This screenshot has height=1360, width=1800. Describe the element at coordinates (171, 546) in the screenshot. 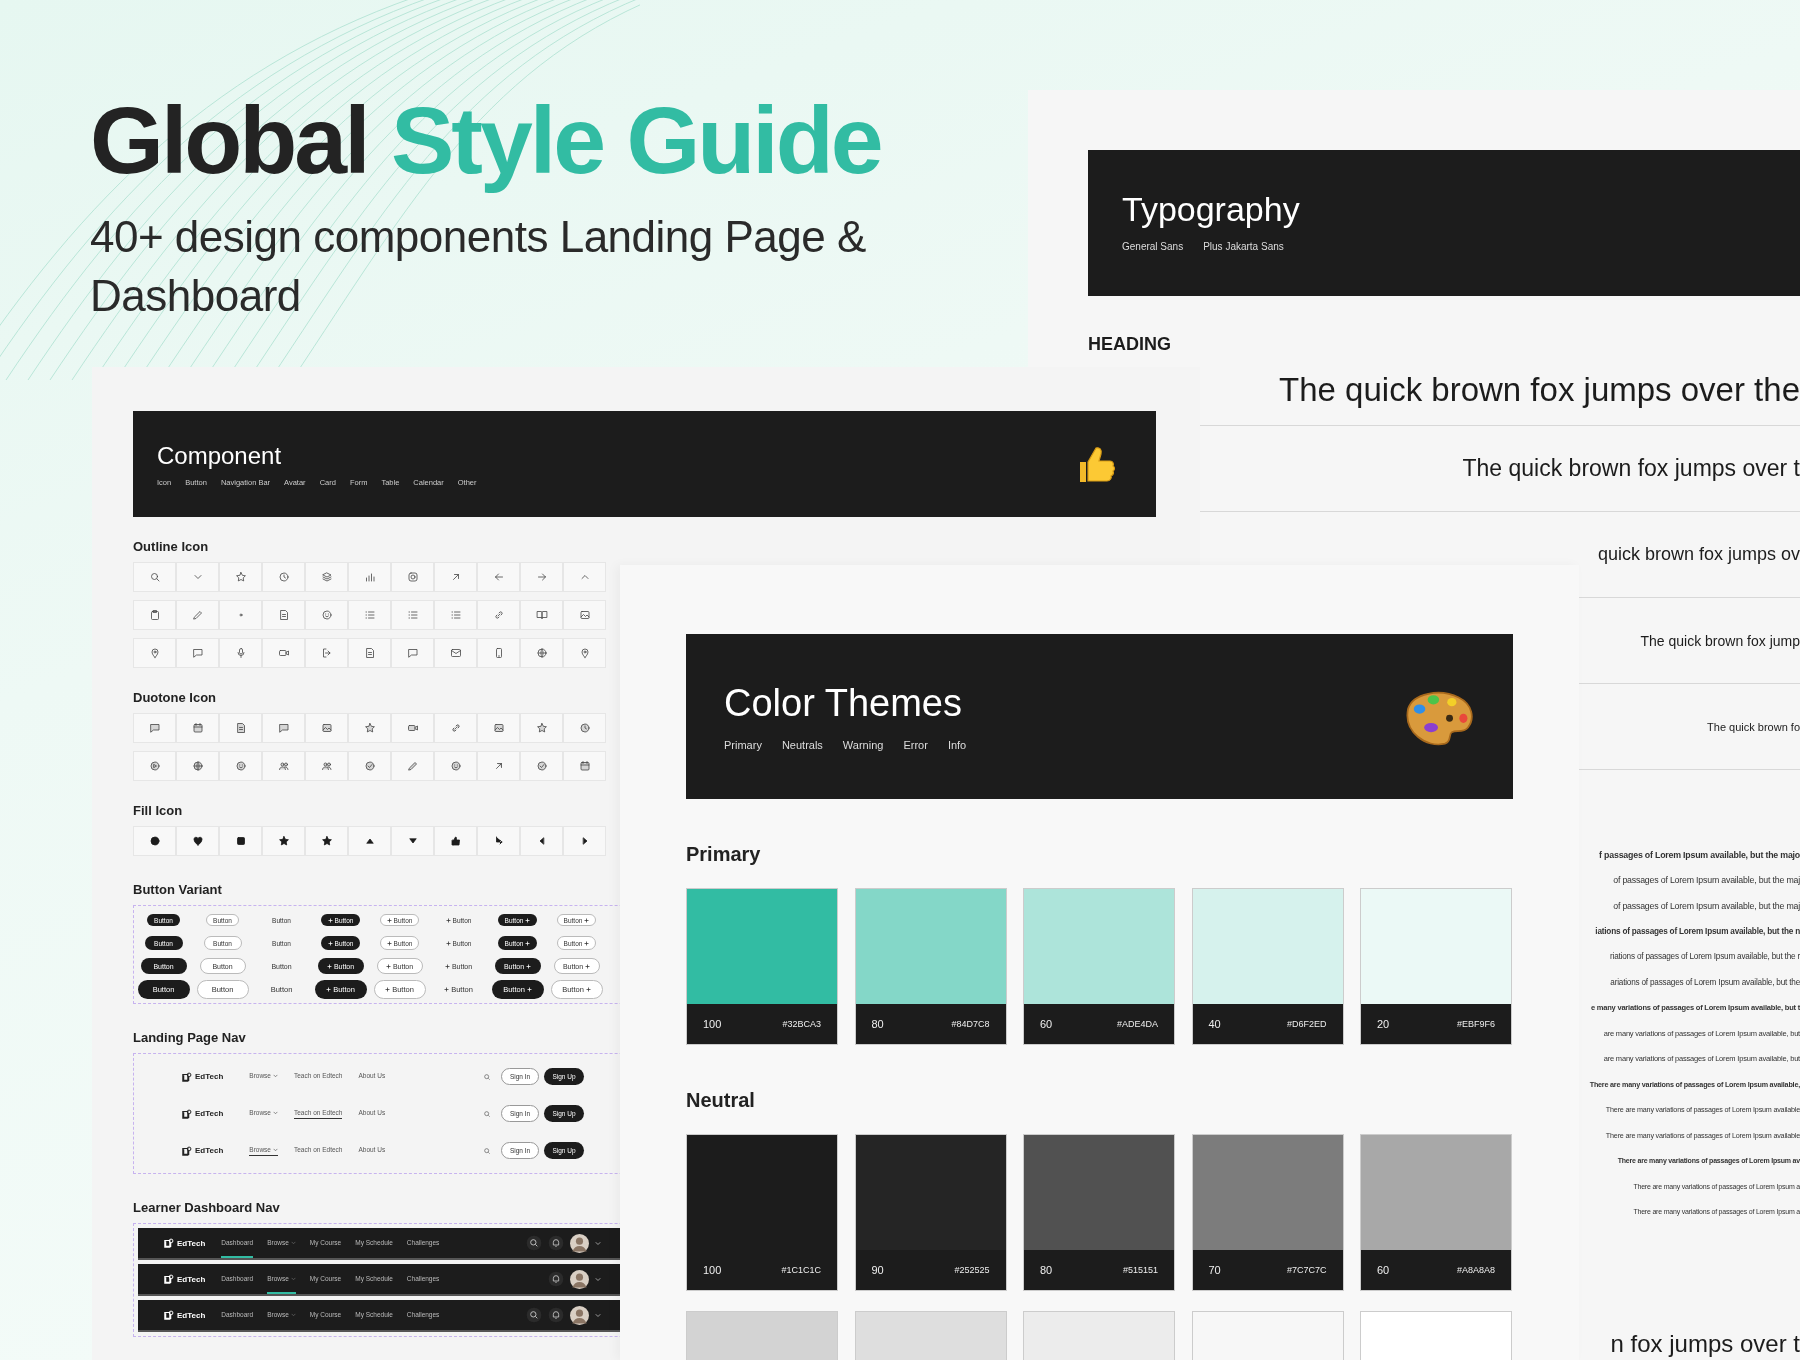

I see `section-title: Outline Icon` at that location.